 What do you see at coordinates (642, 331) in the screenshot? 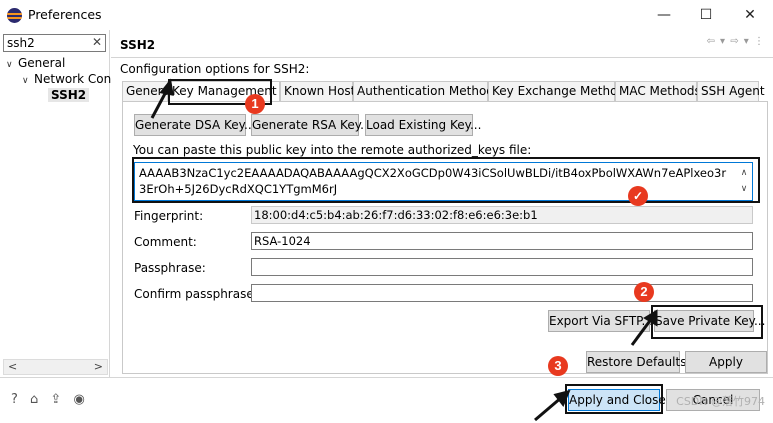
I see `arrow-to-save-private-key` at bounding box center [642, 331].